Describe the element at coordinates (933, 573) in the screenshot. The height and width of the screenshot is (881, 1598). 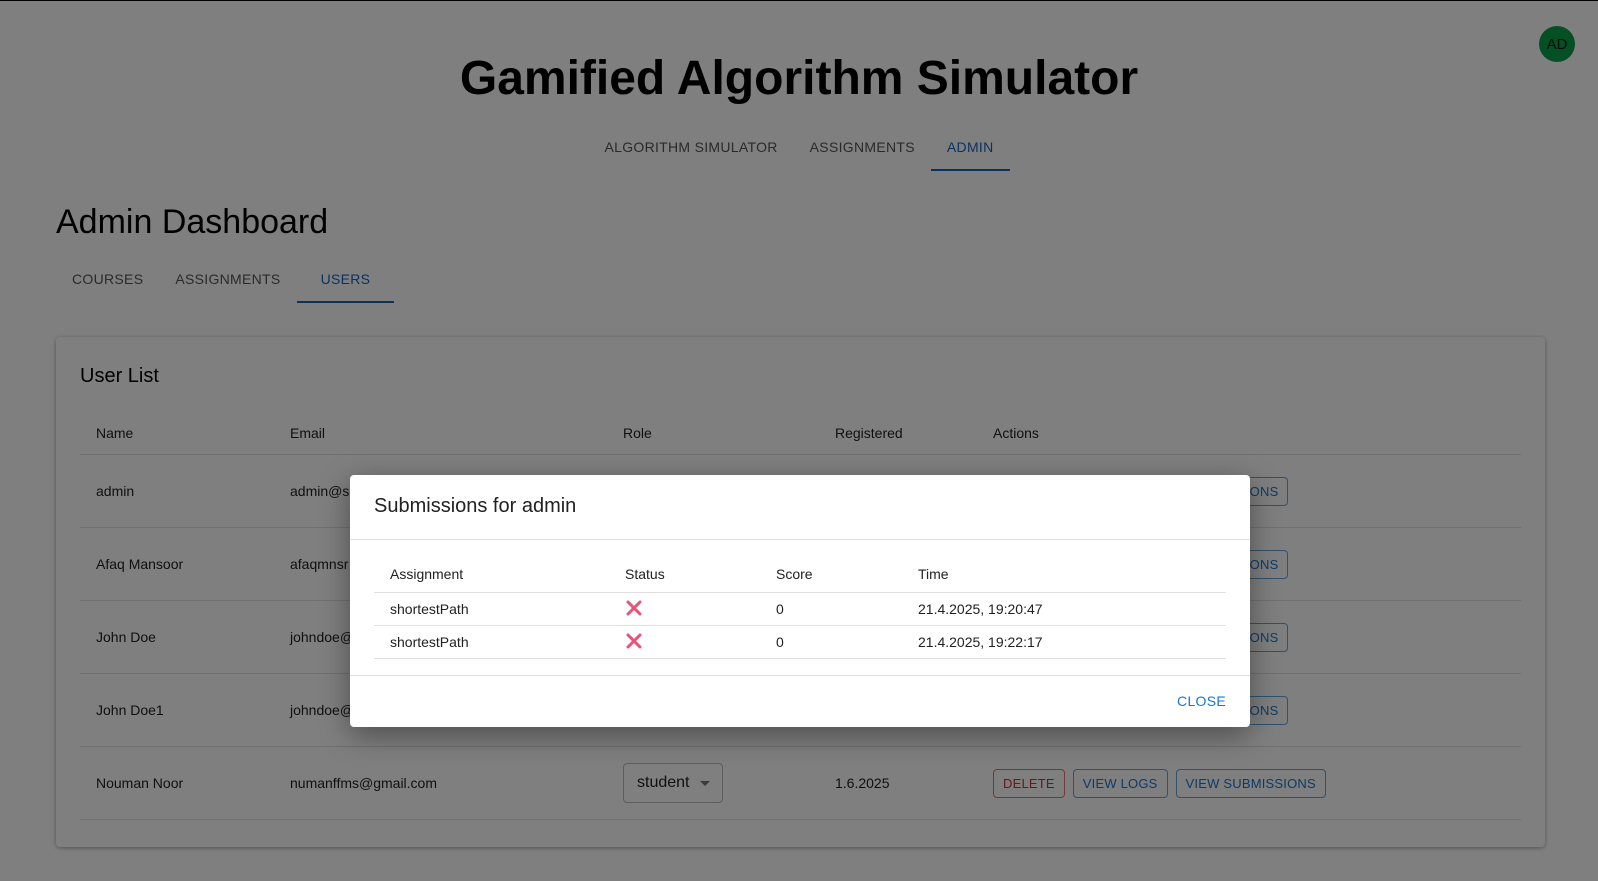
I see `column-header-time: Time` at that location.